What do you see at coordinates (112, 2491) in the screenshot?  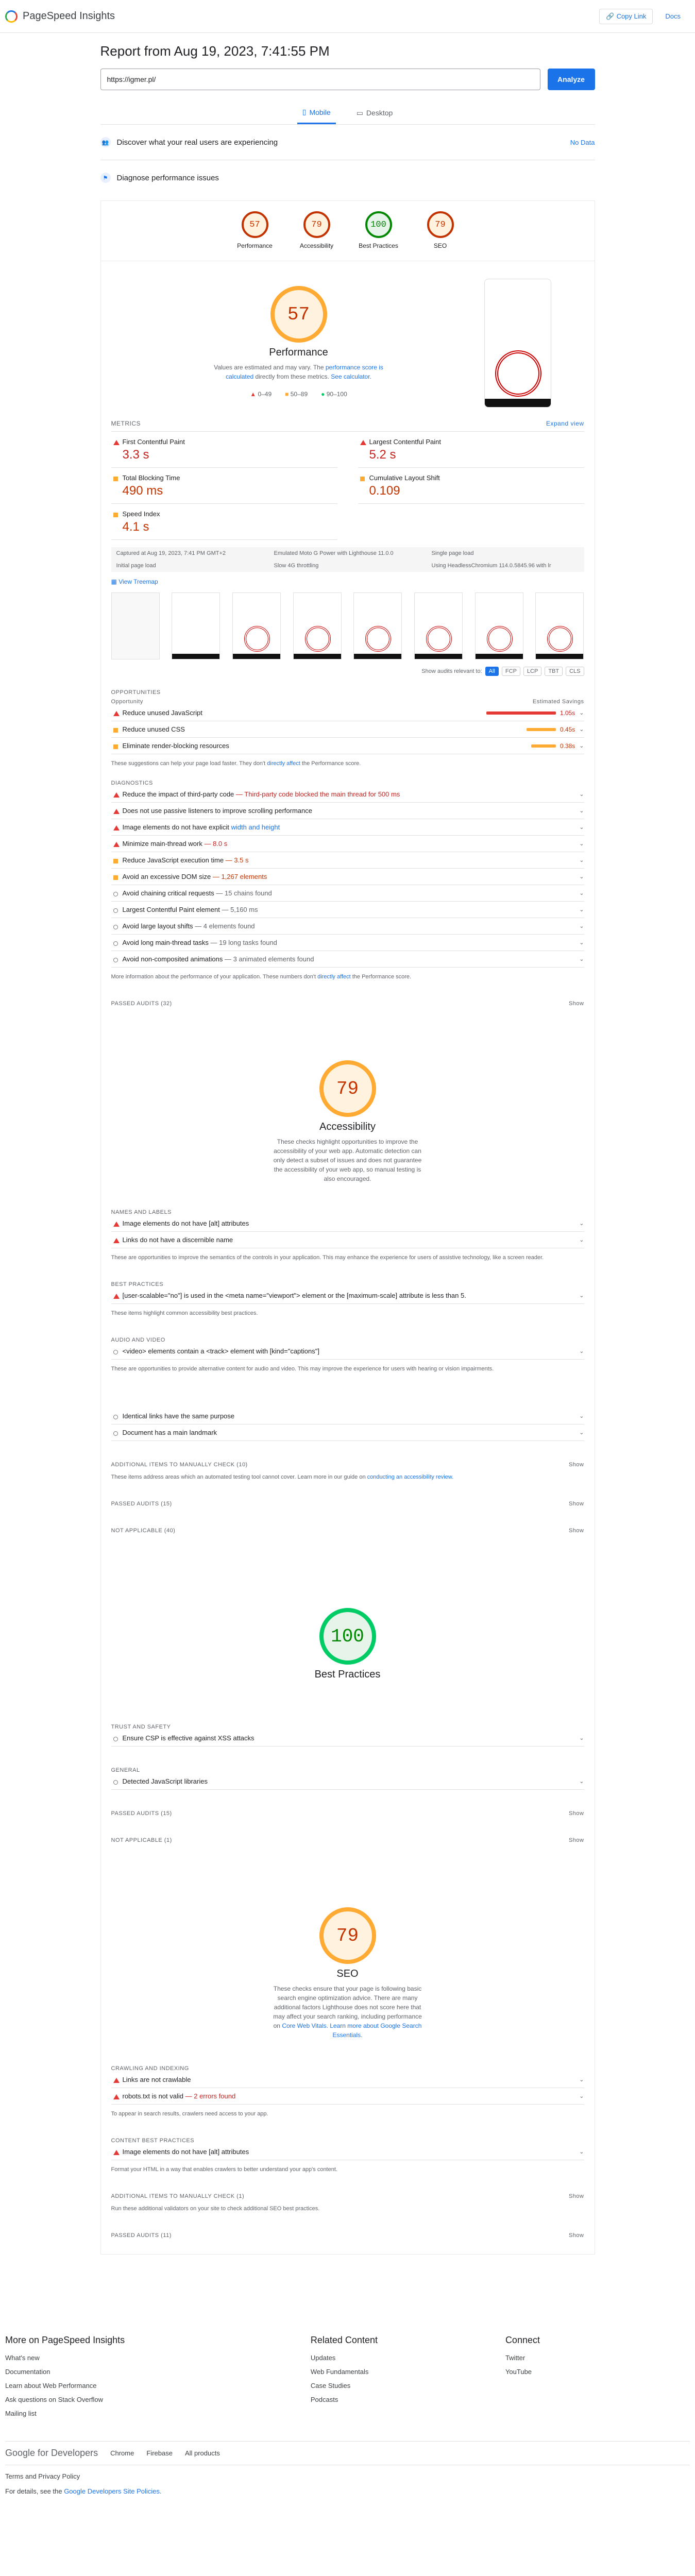 I see `site-policies-link: Google Developers Site Policies.` at bounding box center [112, 2491].